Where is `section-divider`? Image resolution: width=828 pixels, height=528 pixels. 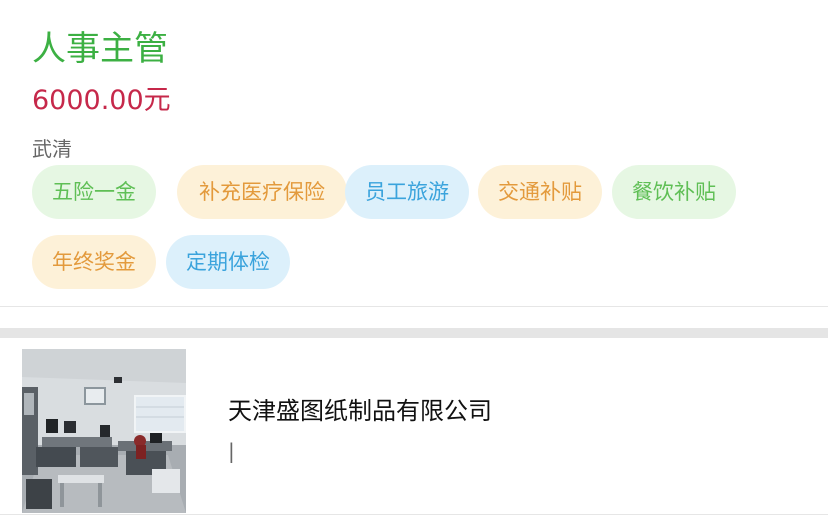
section-divider is located at coordinates (414, 333).